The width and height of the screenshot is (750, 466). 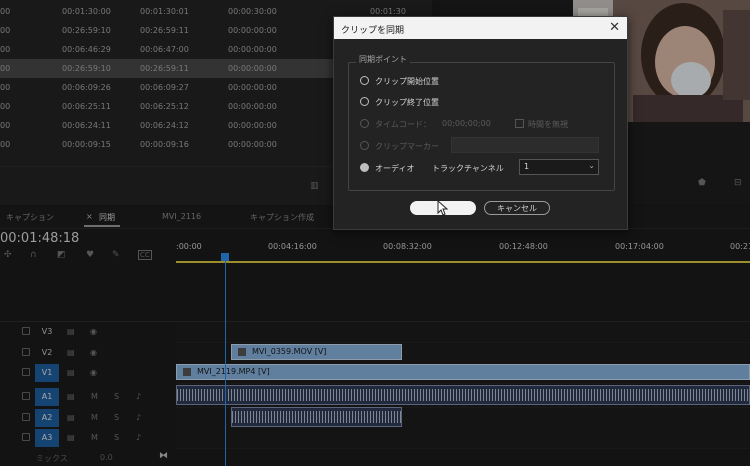 I want to click on sync-point-label: 同期ポイント, so click(x=383, y=59).